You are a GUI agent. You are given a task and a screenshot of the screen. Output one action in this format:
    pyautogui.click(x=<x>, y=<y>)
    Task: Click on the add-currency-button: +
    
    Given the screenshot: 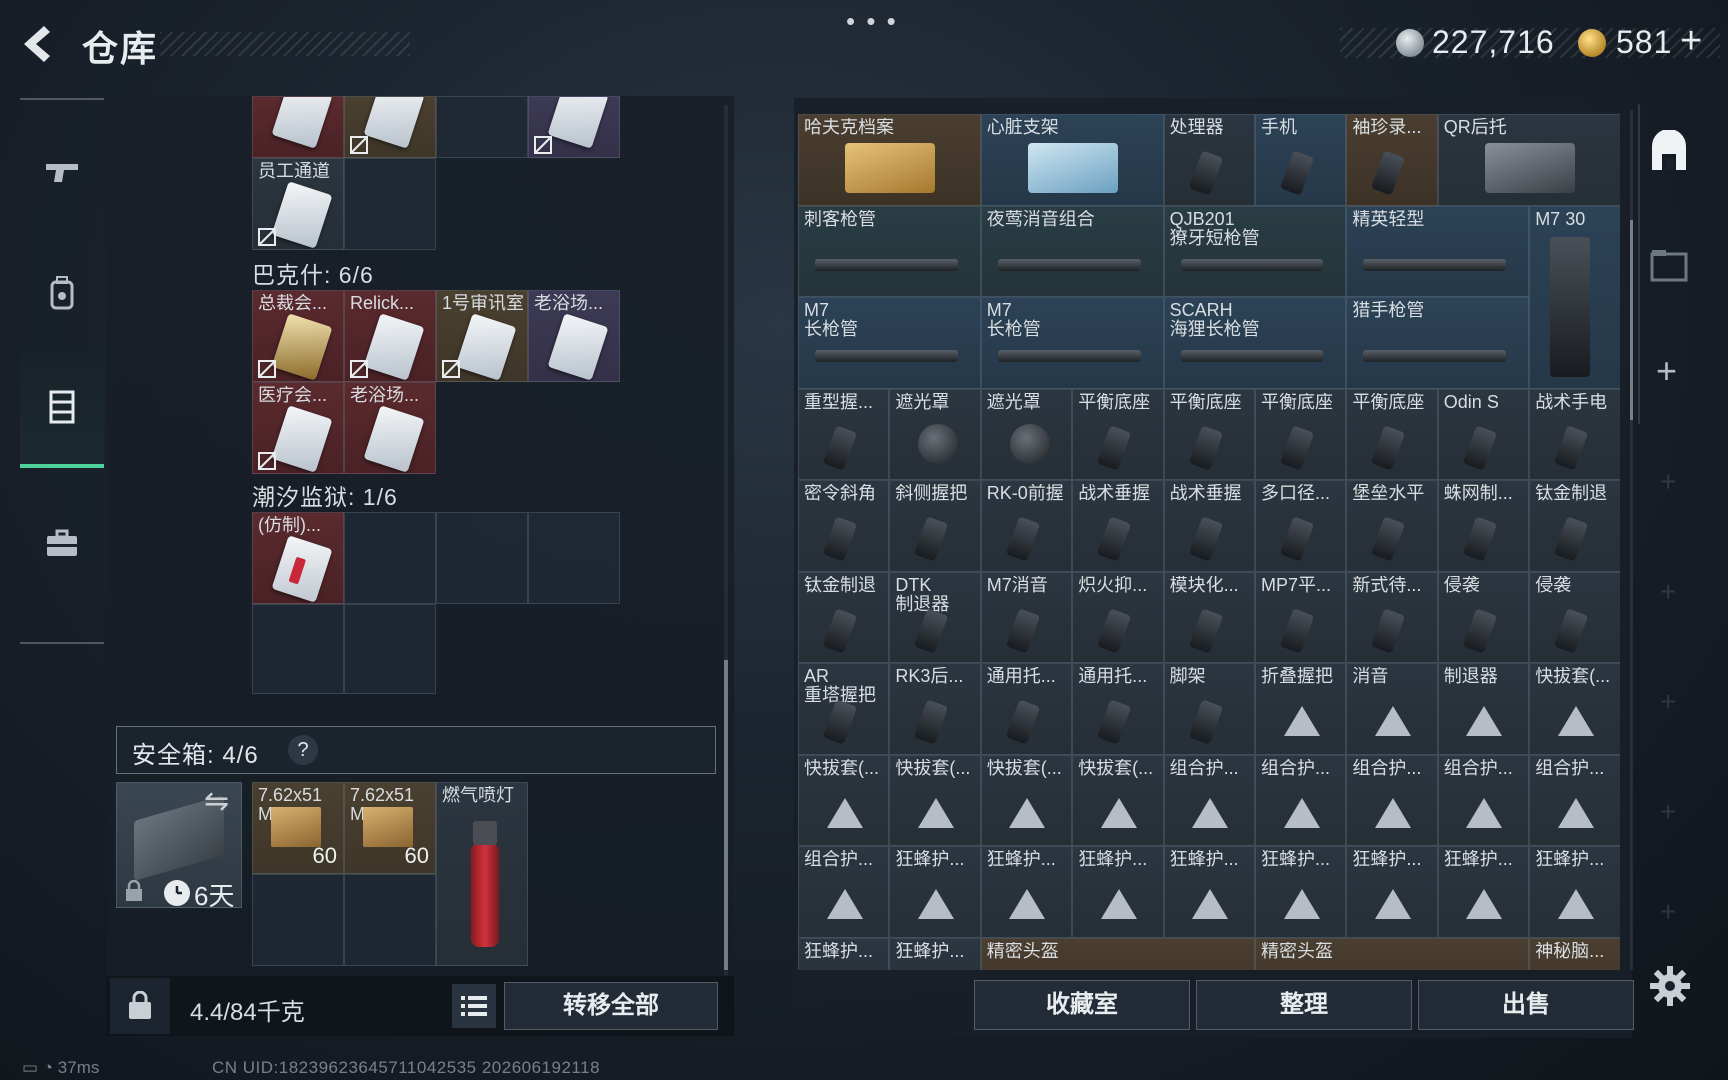 What is the action you would take?
    pyautogui.click(x=1691, y=41)
    